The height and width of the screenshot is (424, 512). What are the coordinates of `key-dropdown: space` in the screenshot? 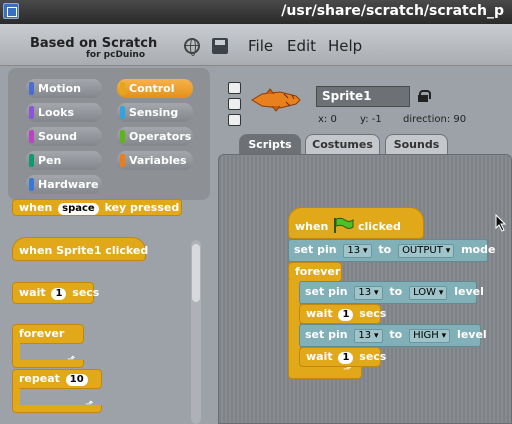 It's located at (78, 209).